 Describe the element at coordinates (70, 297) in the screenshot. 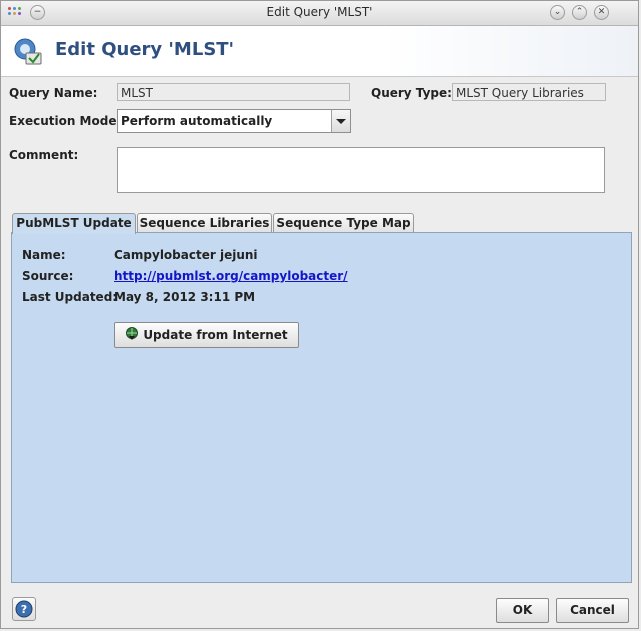

I see `last-updated-label: Last Updated:` at that location.